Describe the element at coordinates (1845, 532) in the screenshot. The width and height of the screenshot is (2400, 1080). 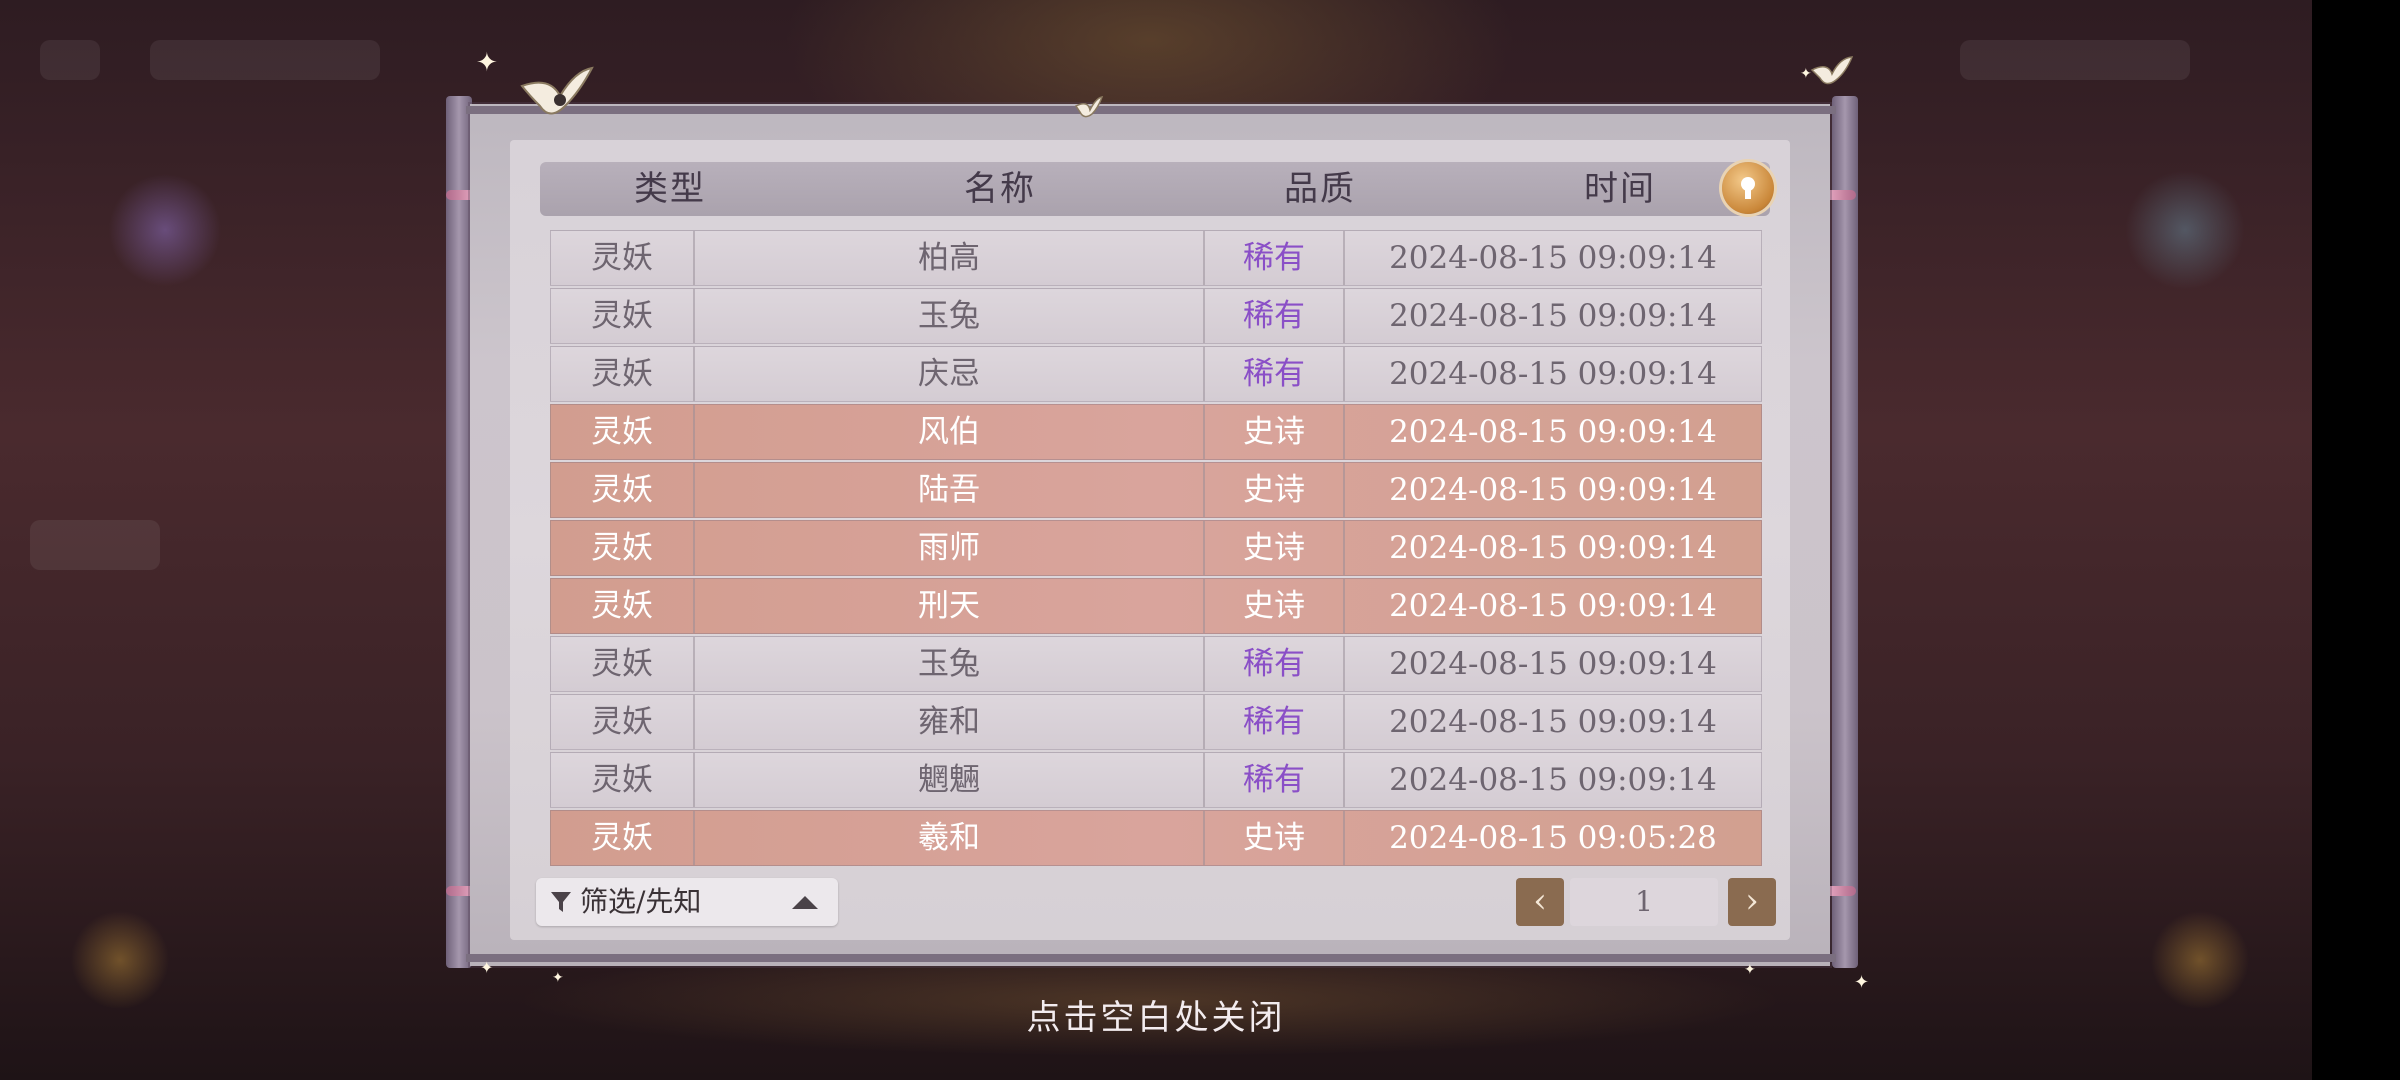
I see `scroll-rod-right` at that location.